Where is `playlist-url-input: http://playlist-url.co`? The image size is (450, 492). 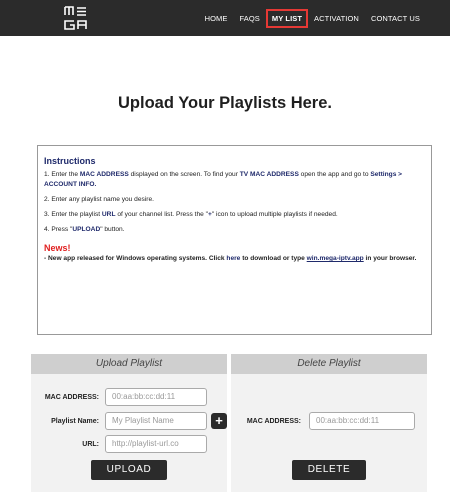 playlist-url-input: http://playlist-url.co is located at coordinates (156, 444).